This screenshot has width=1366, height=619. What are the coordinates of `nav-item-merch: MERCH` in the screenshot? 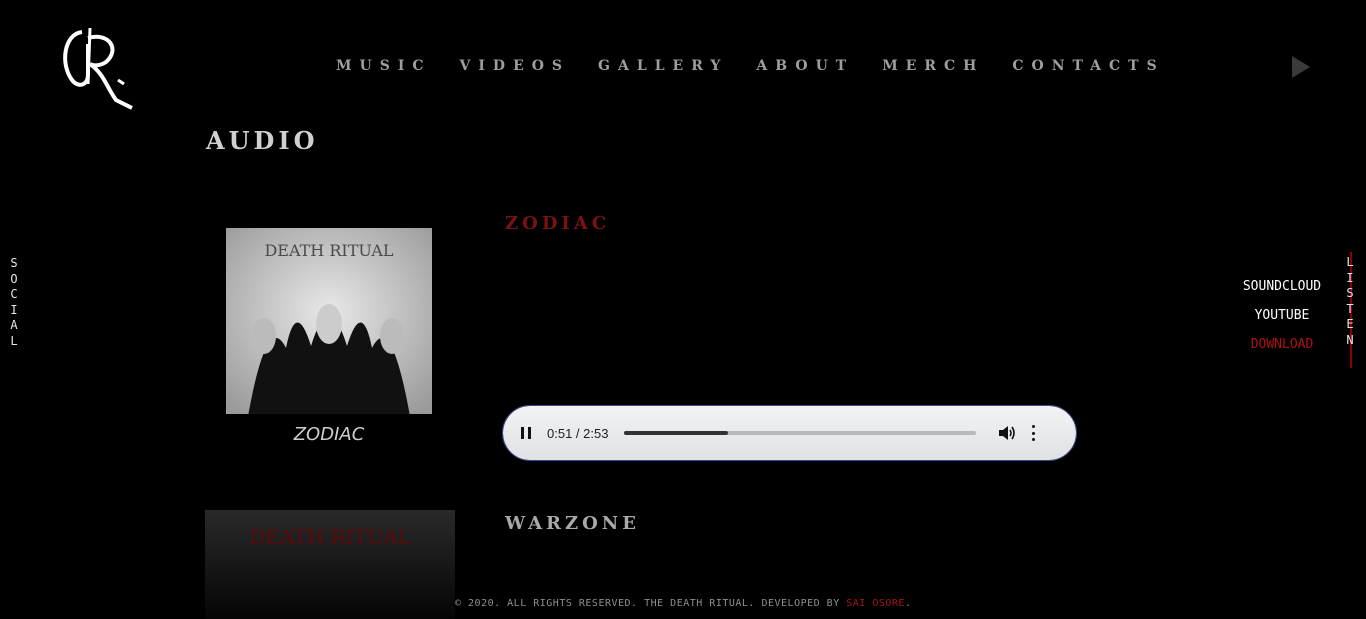 It's located at (933, 66).